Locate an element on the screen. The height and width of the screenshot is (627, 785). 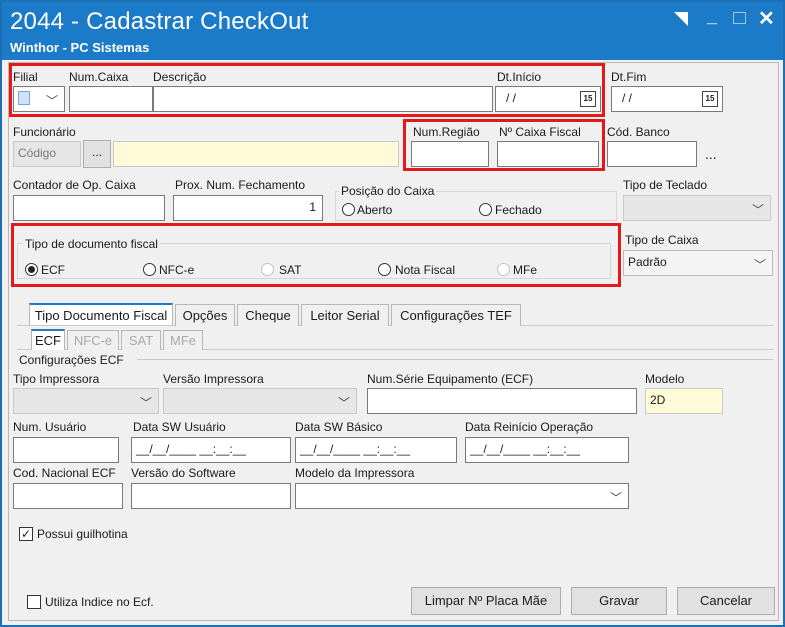
modelo-label: Modelo is located at coordinates (665, 379).